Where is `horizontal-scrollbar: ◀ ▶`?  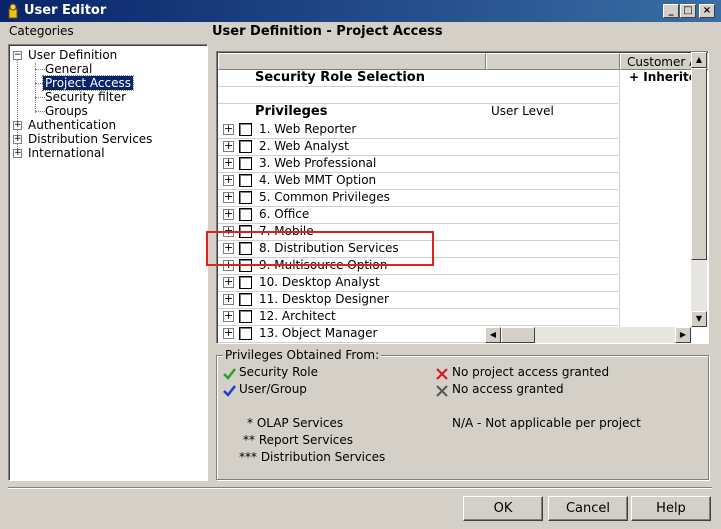
horizontal-scrollbar: ◀ ▶ is located at coordinates (588, 335).